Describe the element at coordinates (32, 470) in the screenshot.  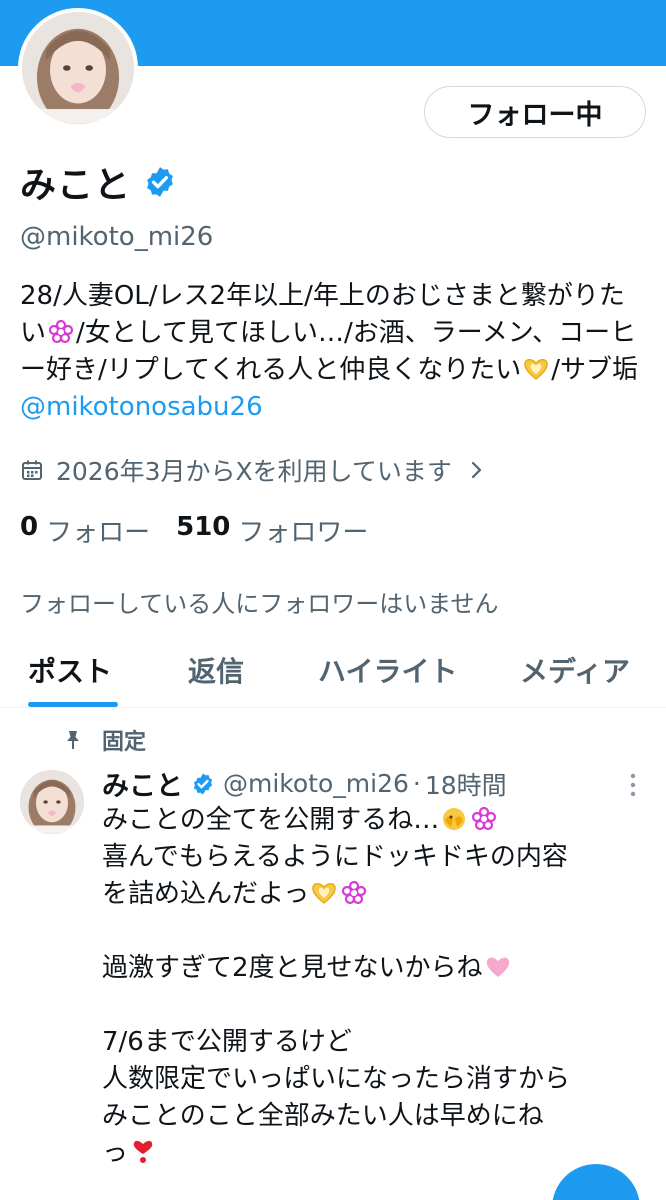
I see `calendar-icon` at that location.